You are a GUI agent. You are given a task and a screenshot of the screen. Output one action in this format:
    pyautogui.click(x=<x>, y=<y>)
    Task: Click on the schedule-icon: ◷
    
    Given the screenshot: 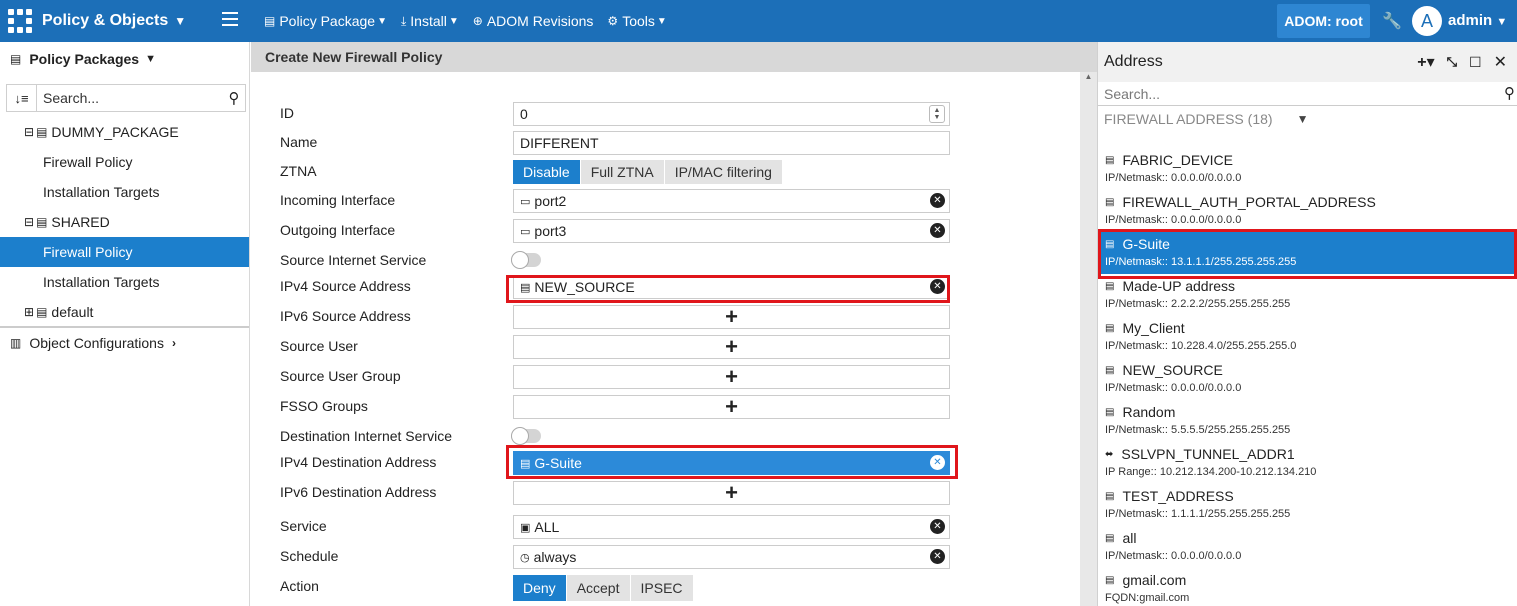 What is the action you would take?
    pyautogui.click(x=525, y=557)
    